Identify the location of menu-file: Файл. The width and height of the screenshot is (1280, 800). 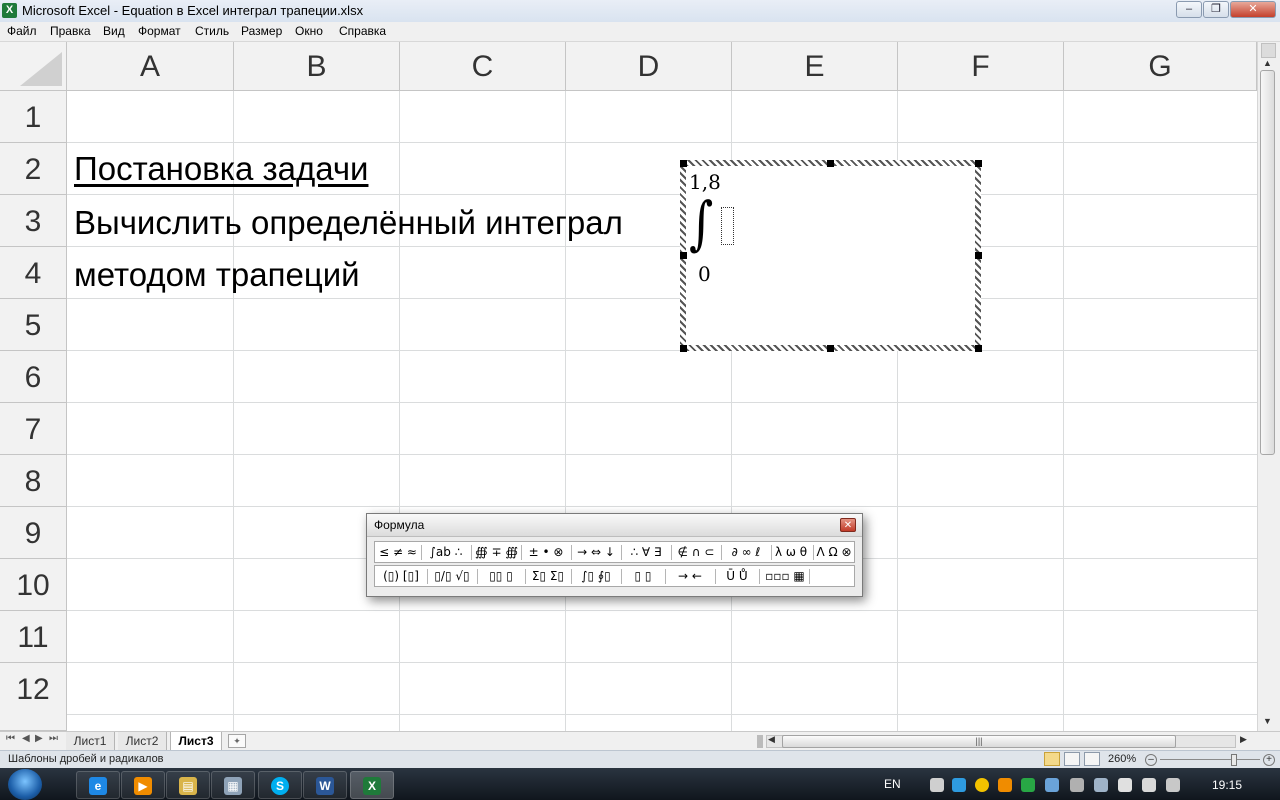
(22, 31).